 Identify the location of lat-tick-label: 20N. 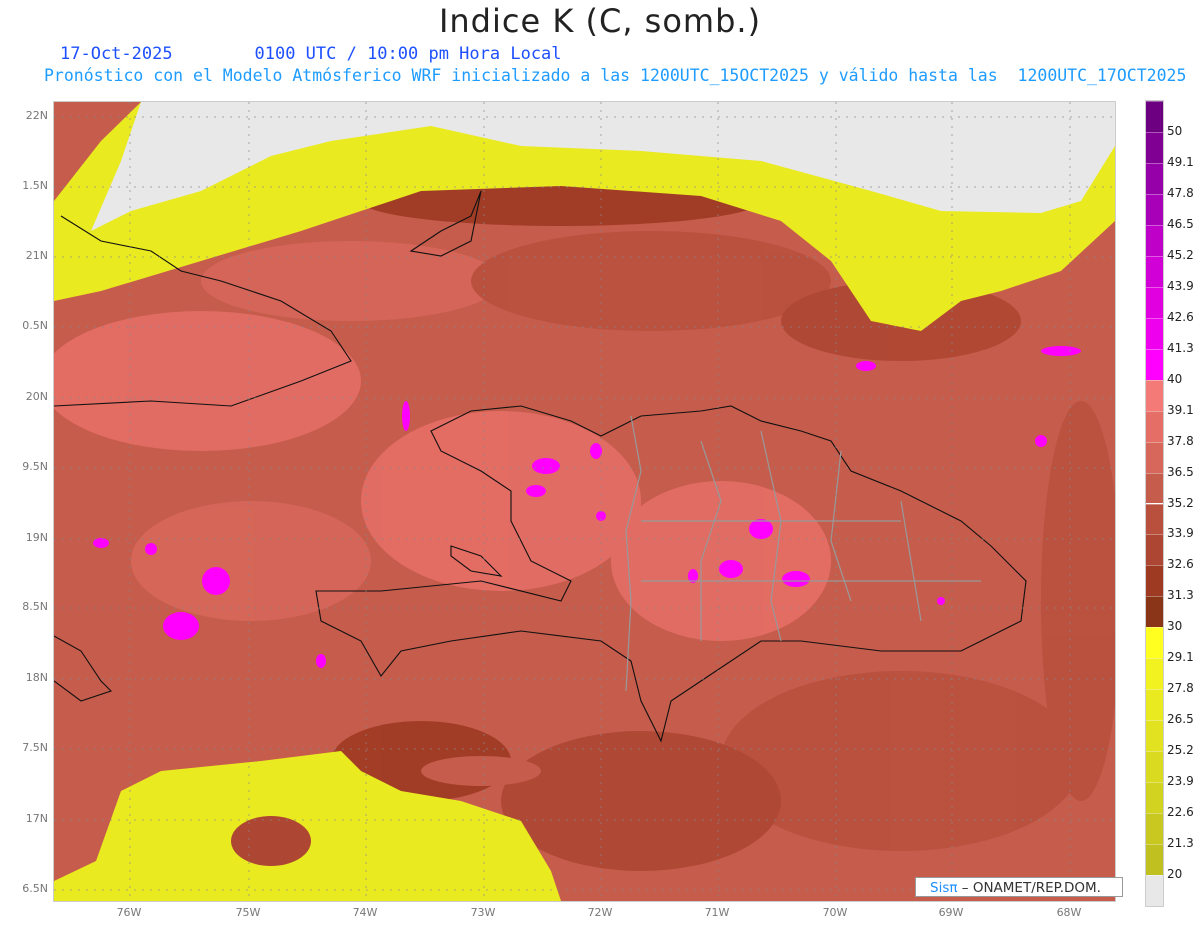
(36, 396).